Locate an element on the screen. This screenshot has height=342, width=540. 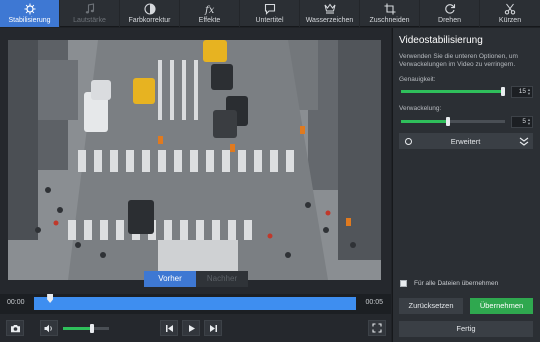
tab-volume-label: Lautstärke is located at coordinates (89, 20).